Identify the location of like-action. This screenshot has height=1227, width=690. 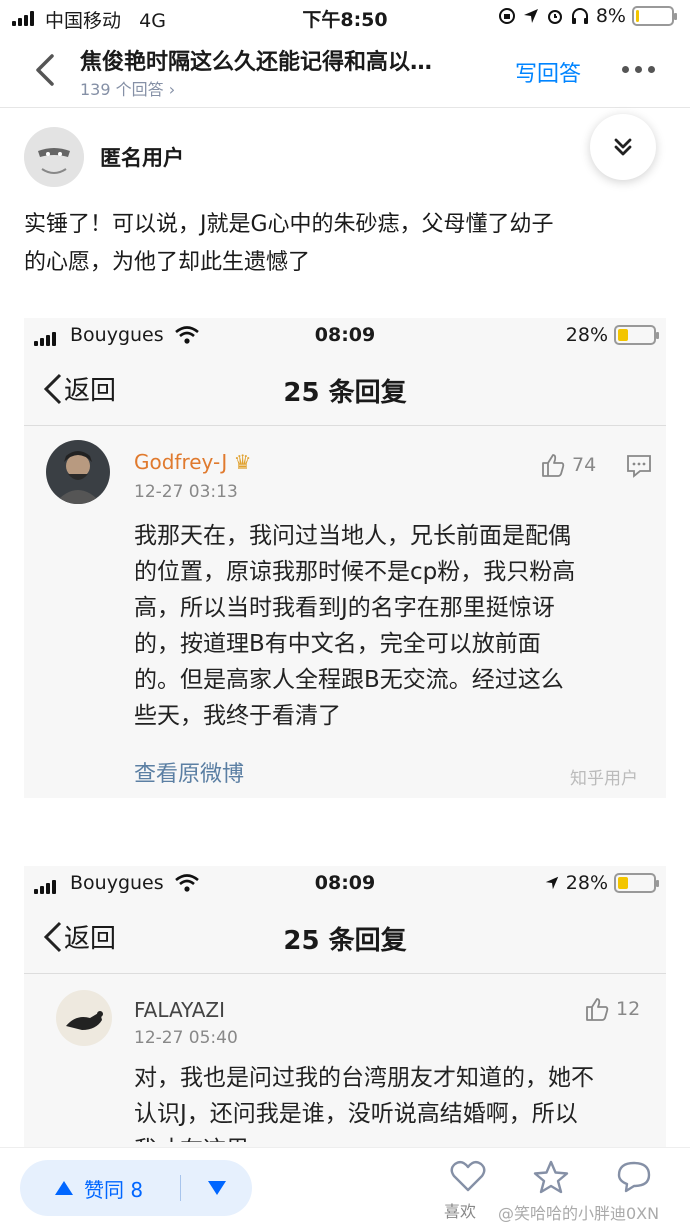
(468, 1178).